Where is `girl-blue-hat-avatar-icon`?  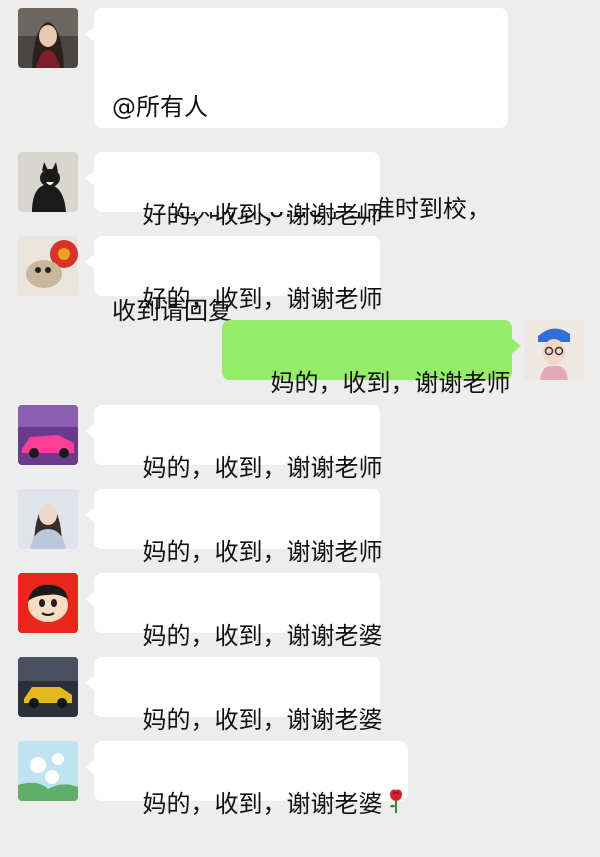 girl-blue-hat-avatar-icon is located at coordinates (554, 350).